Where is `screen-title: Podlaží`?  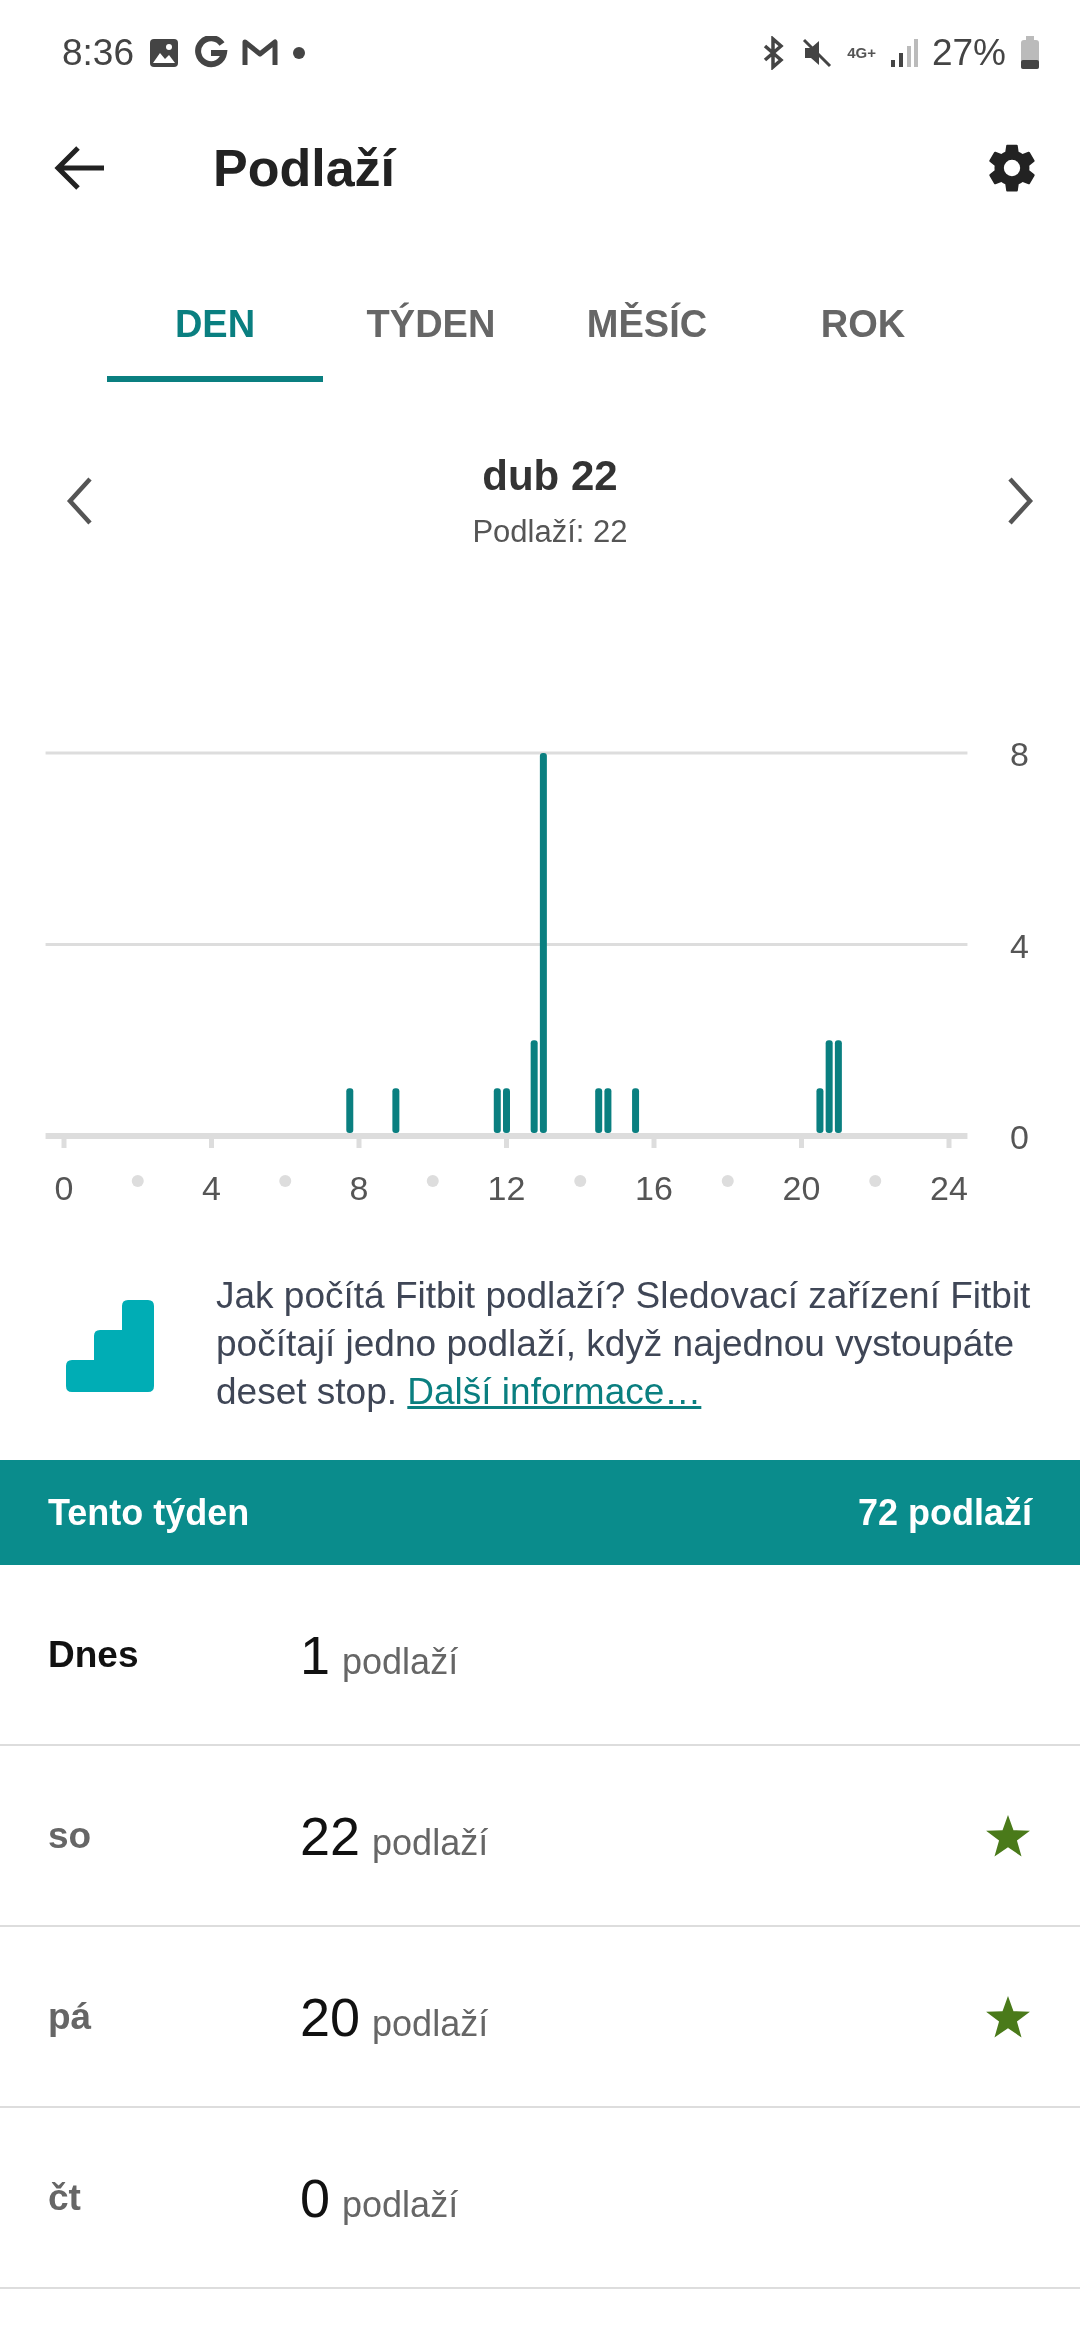 screen-title: Podlaží is located at coordinates (305, 167).